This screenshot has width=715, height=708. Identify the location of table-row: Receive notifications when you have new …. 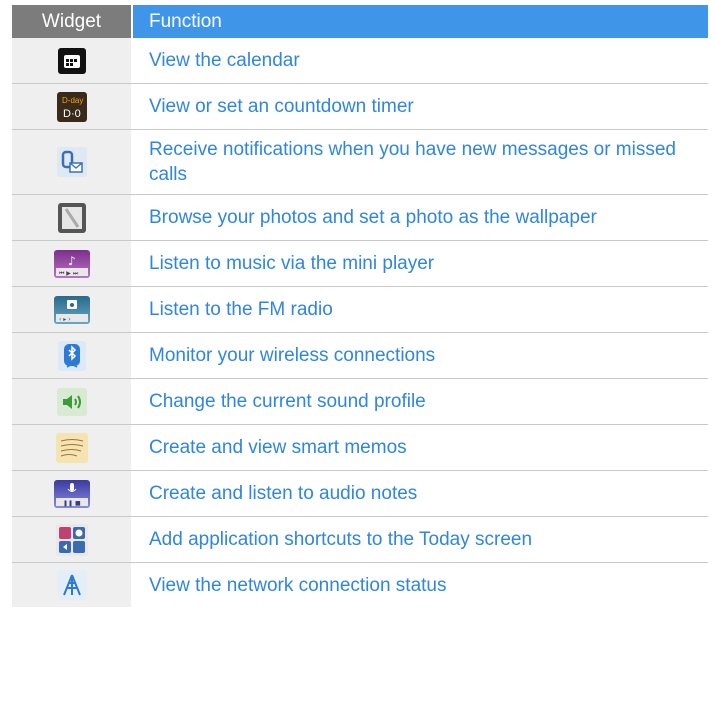
(360, 162).